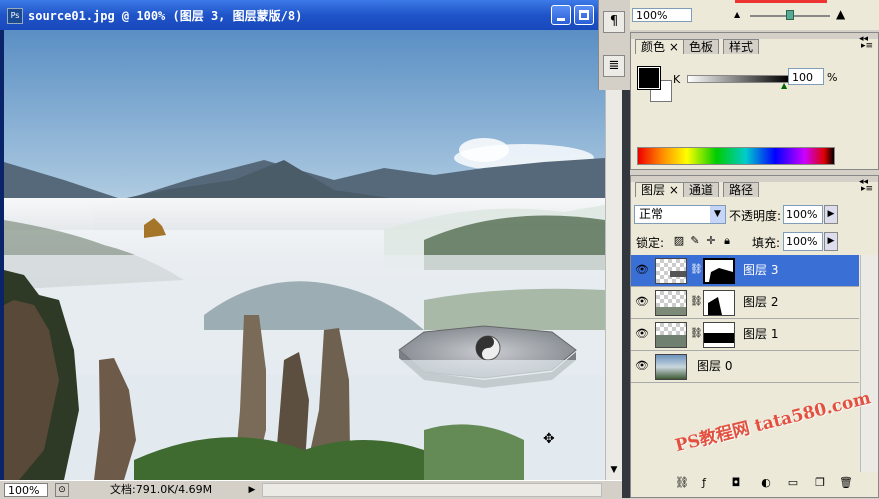 This screenshot has height=499, width=879. What do you see at coordinates (869, 366) in the screenshot?
I see `layers-scrollbar` at bounding box center [869, 366].